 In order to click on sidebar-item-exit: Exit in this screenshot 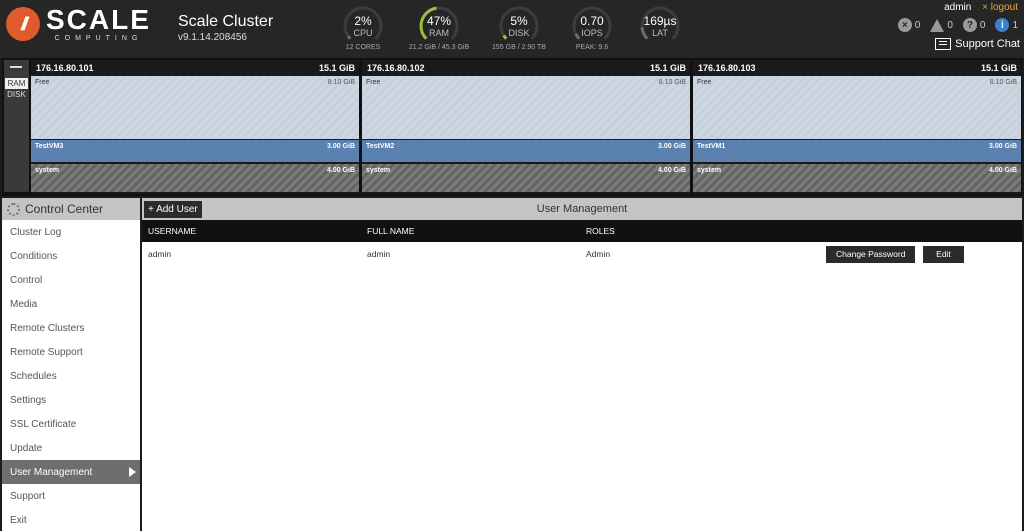, I will do `click(71, 519)`.